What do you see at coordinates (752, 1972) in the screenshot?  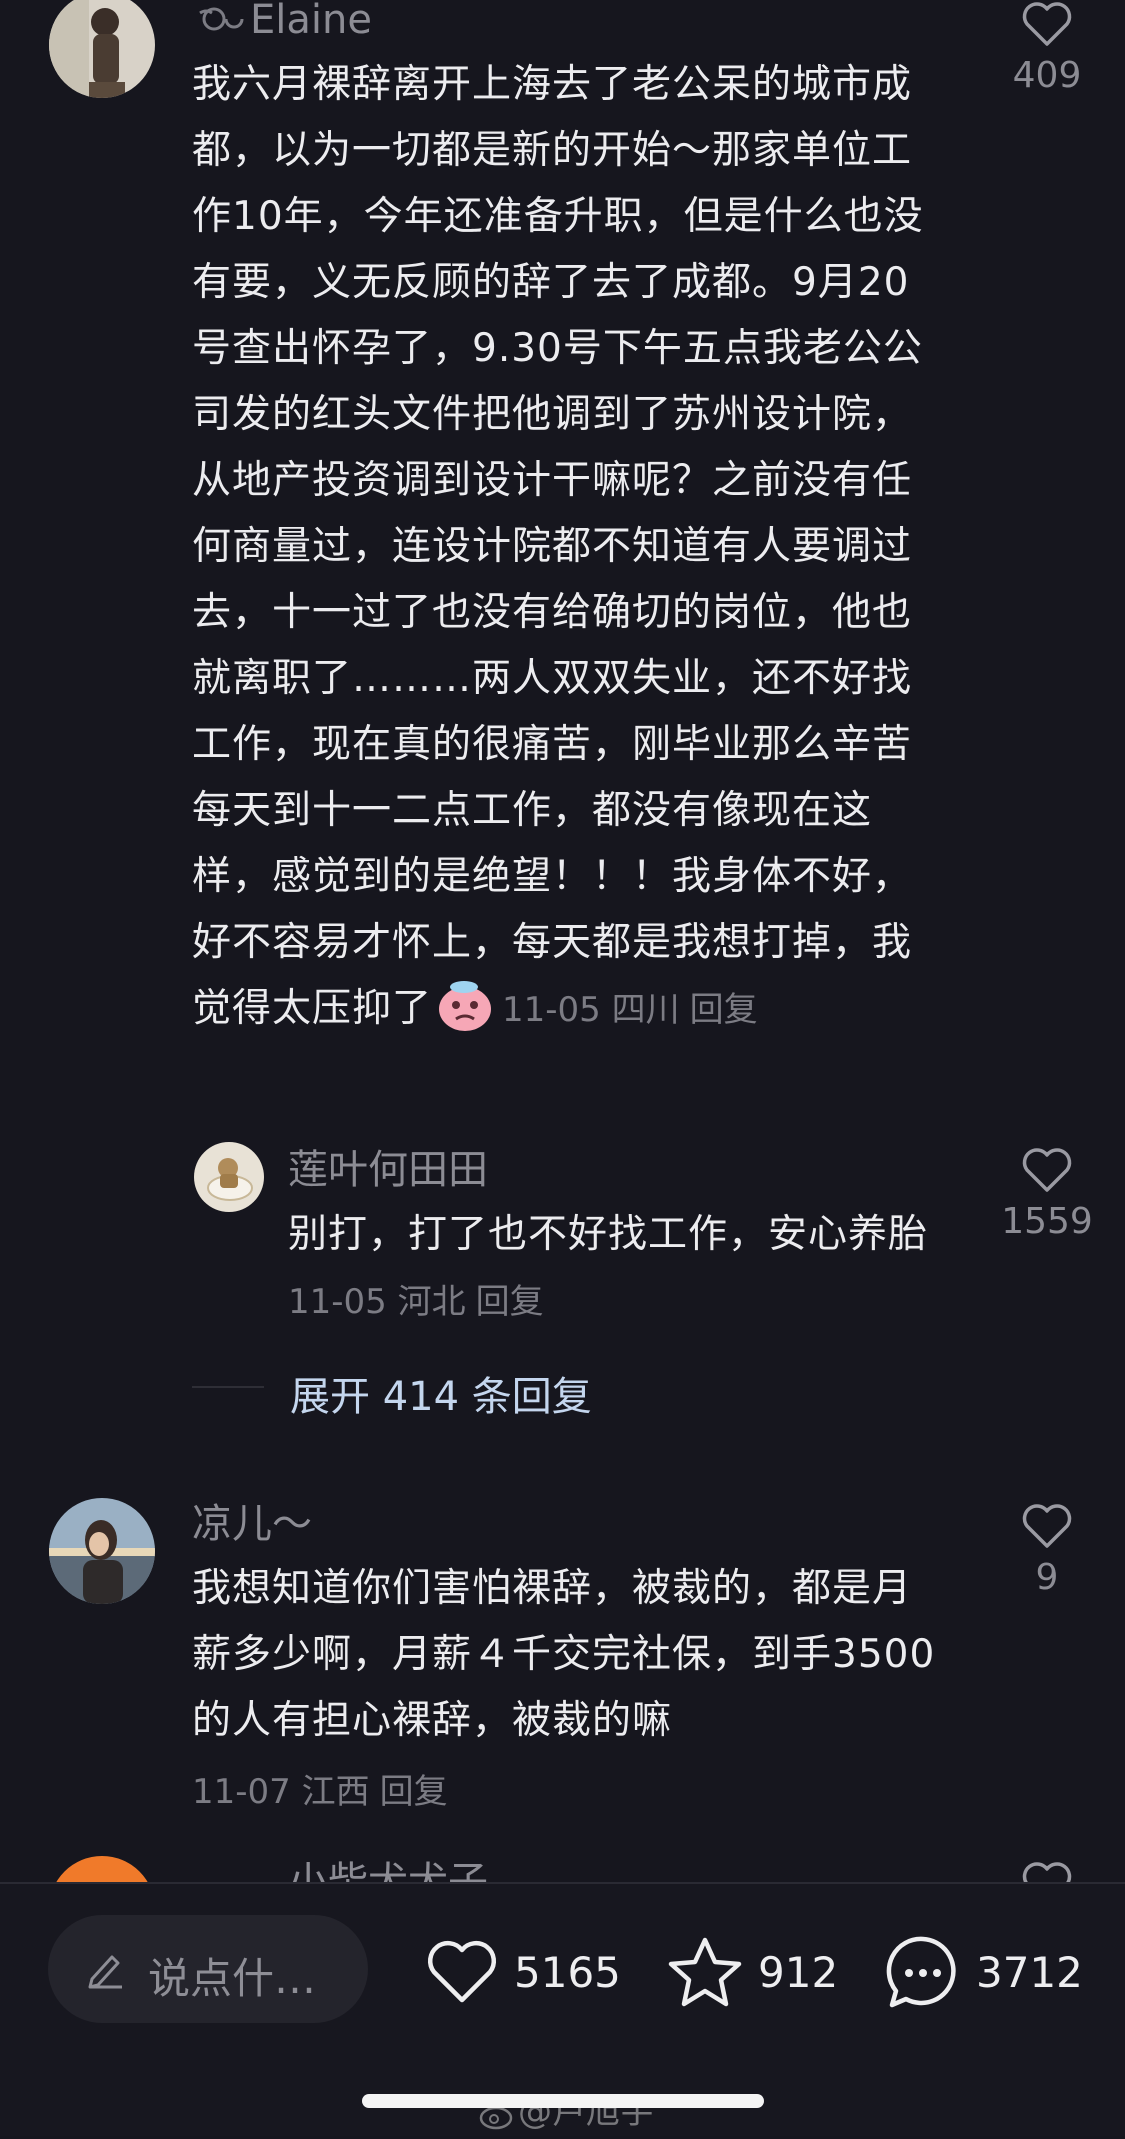 I see `favorite-button: 912` at bounding box center [752, 1972].